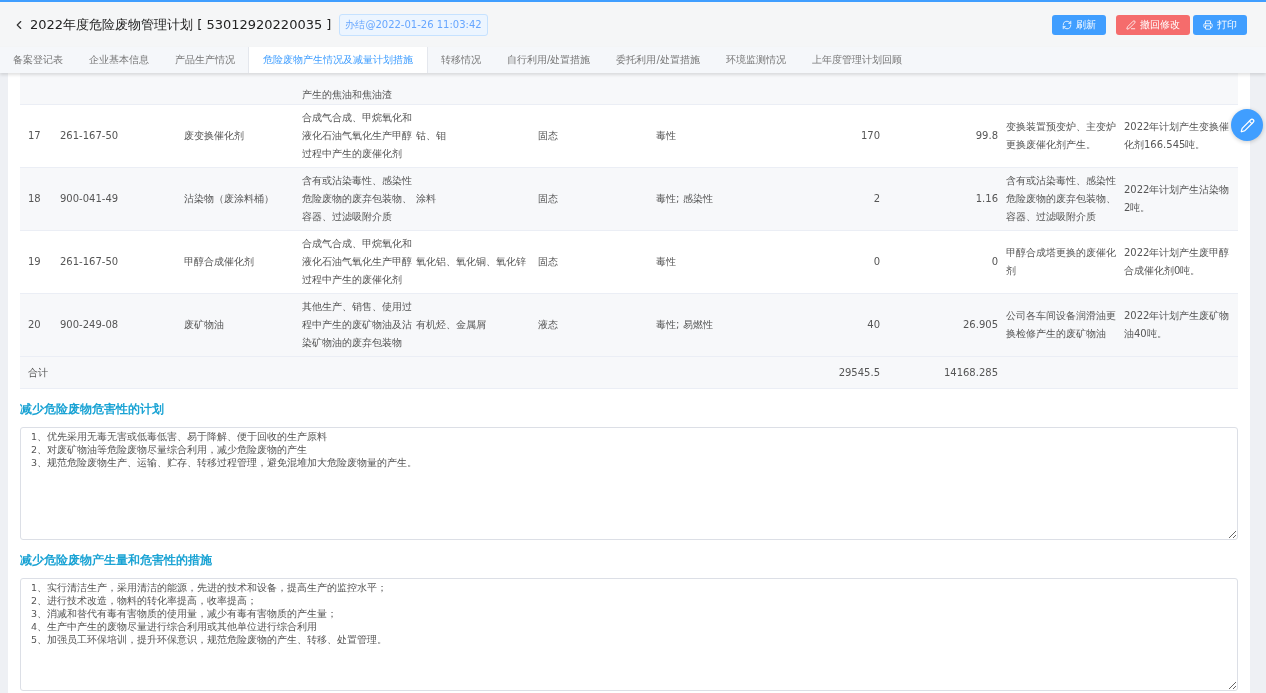 This screenshot has height=693, width=1266. What do you see at coordinates (755, 60) in the screenshot?
I see `tab: 环境监测情况` at bounding box center [755, 60].